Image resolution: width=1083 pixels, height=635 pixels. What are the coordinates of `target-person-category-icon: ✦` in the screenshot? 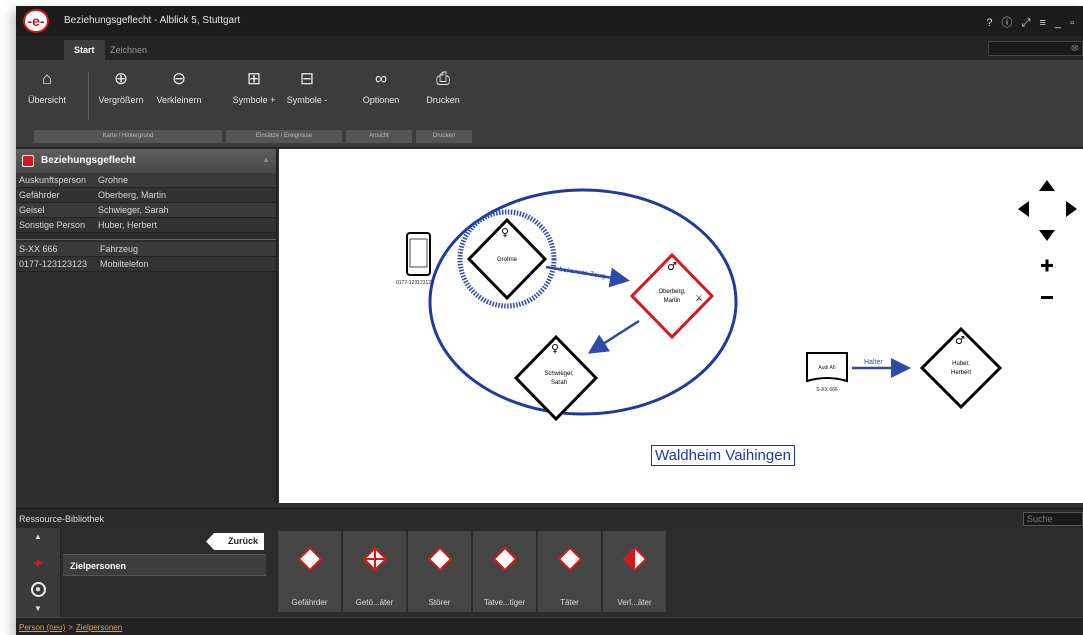 It's located at (38, 564).